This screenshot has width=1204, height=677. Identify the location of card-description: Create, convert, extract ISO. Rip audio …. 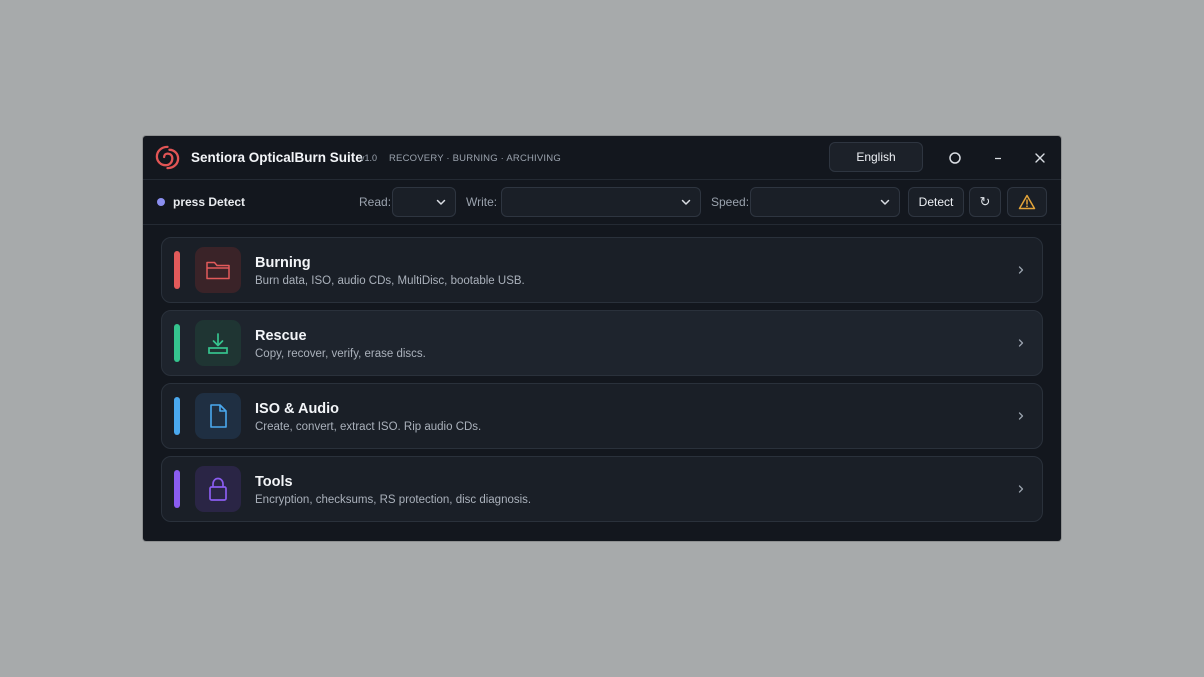
(368, 427).